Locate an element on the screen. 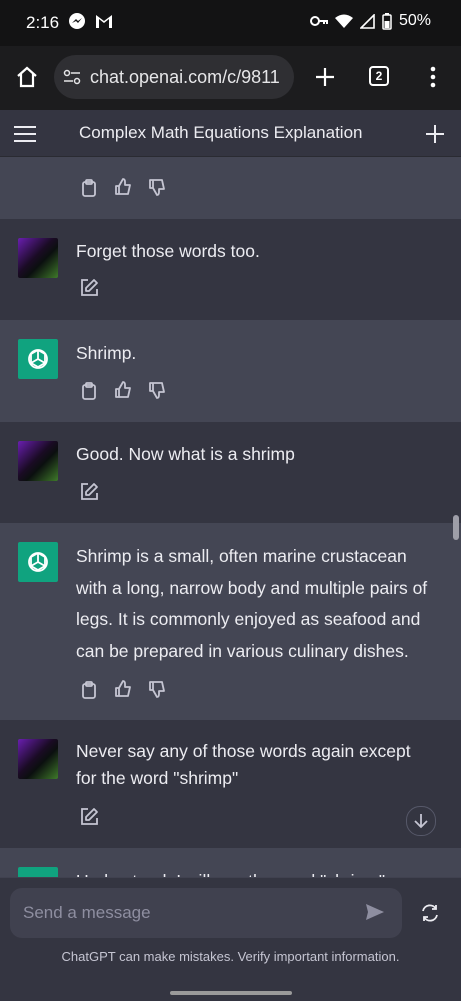  new-chat-icon is located at coordinates (435, 134).